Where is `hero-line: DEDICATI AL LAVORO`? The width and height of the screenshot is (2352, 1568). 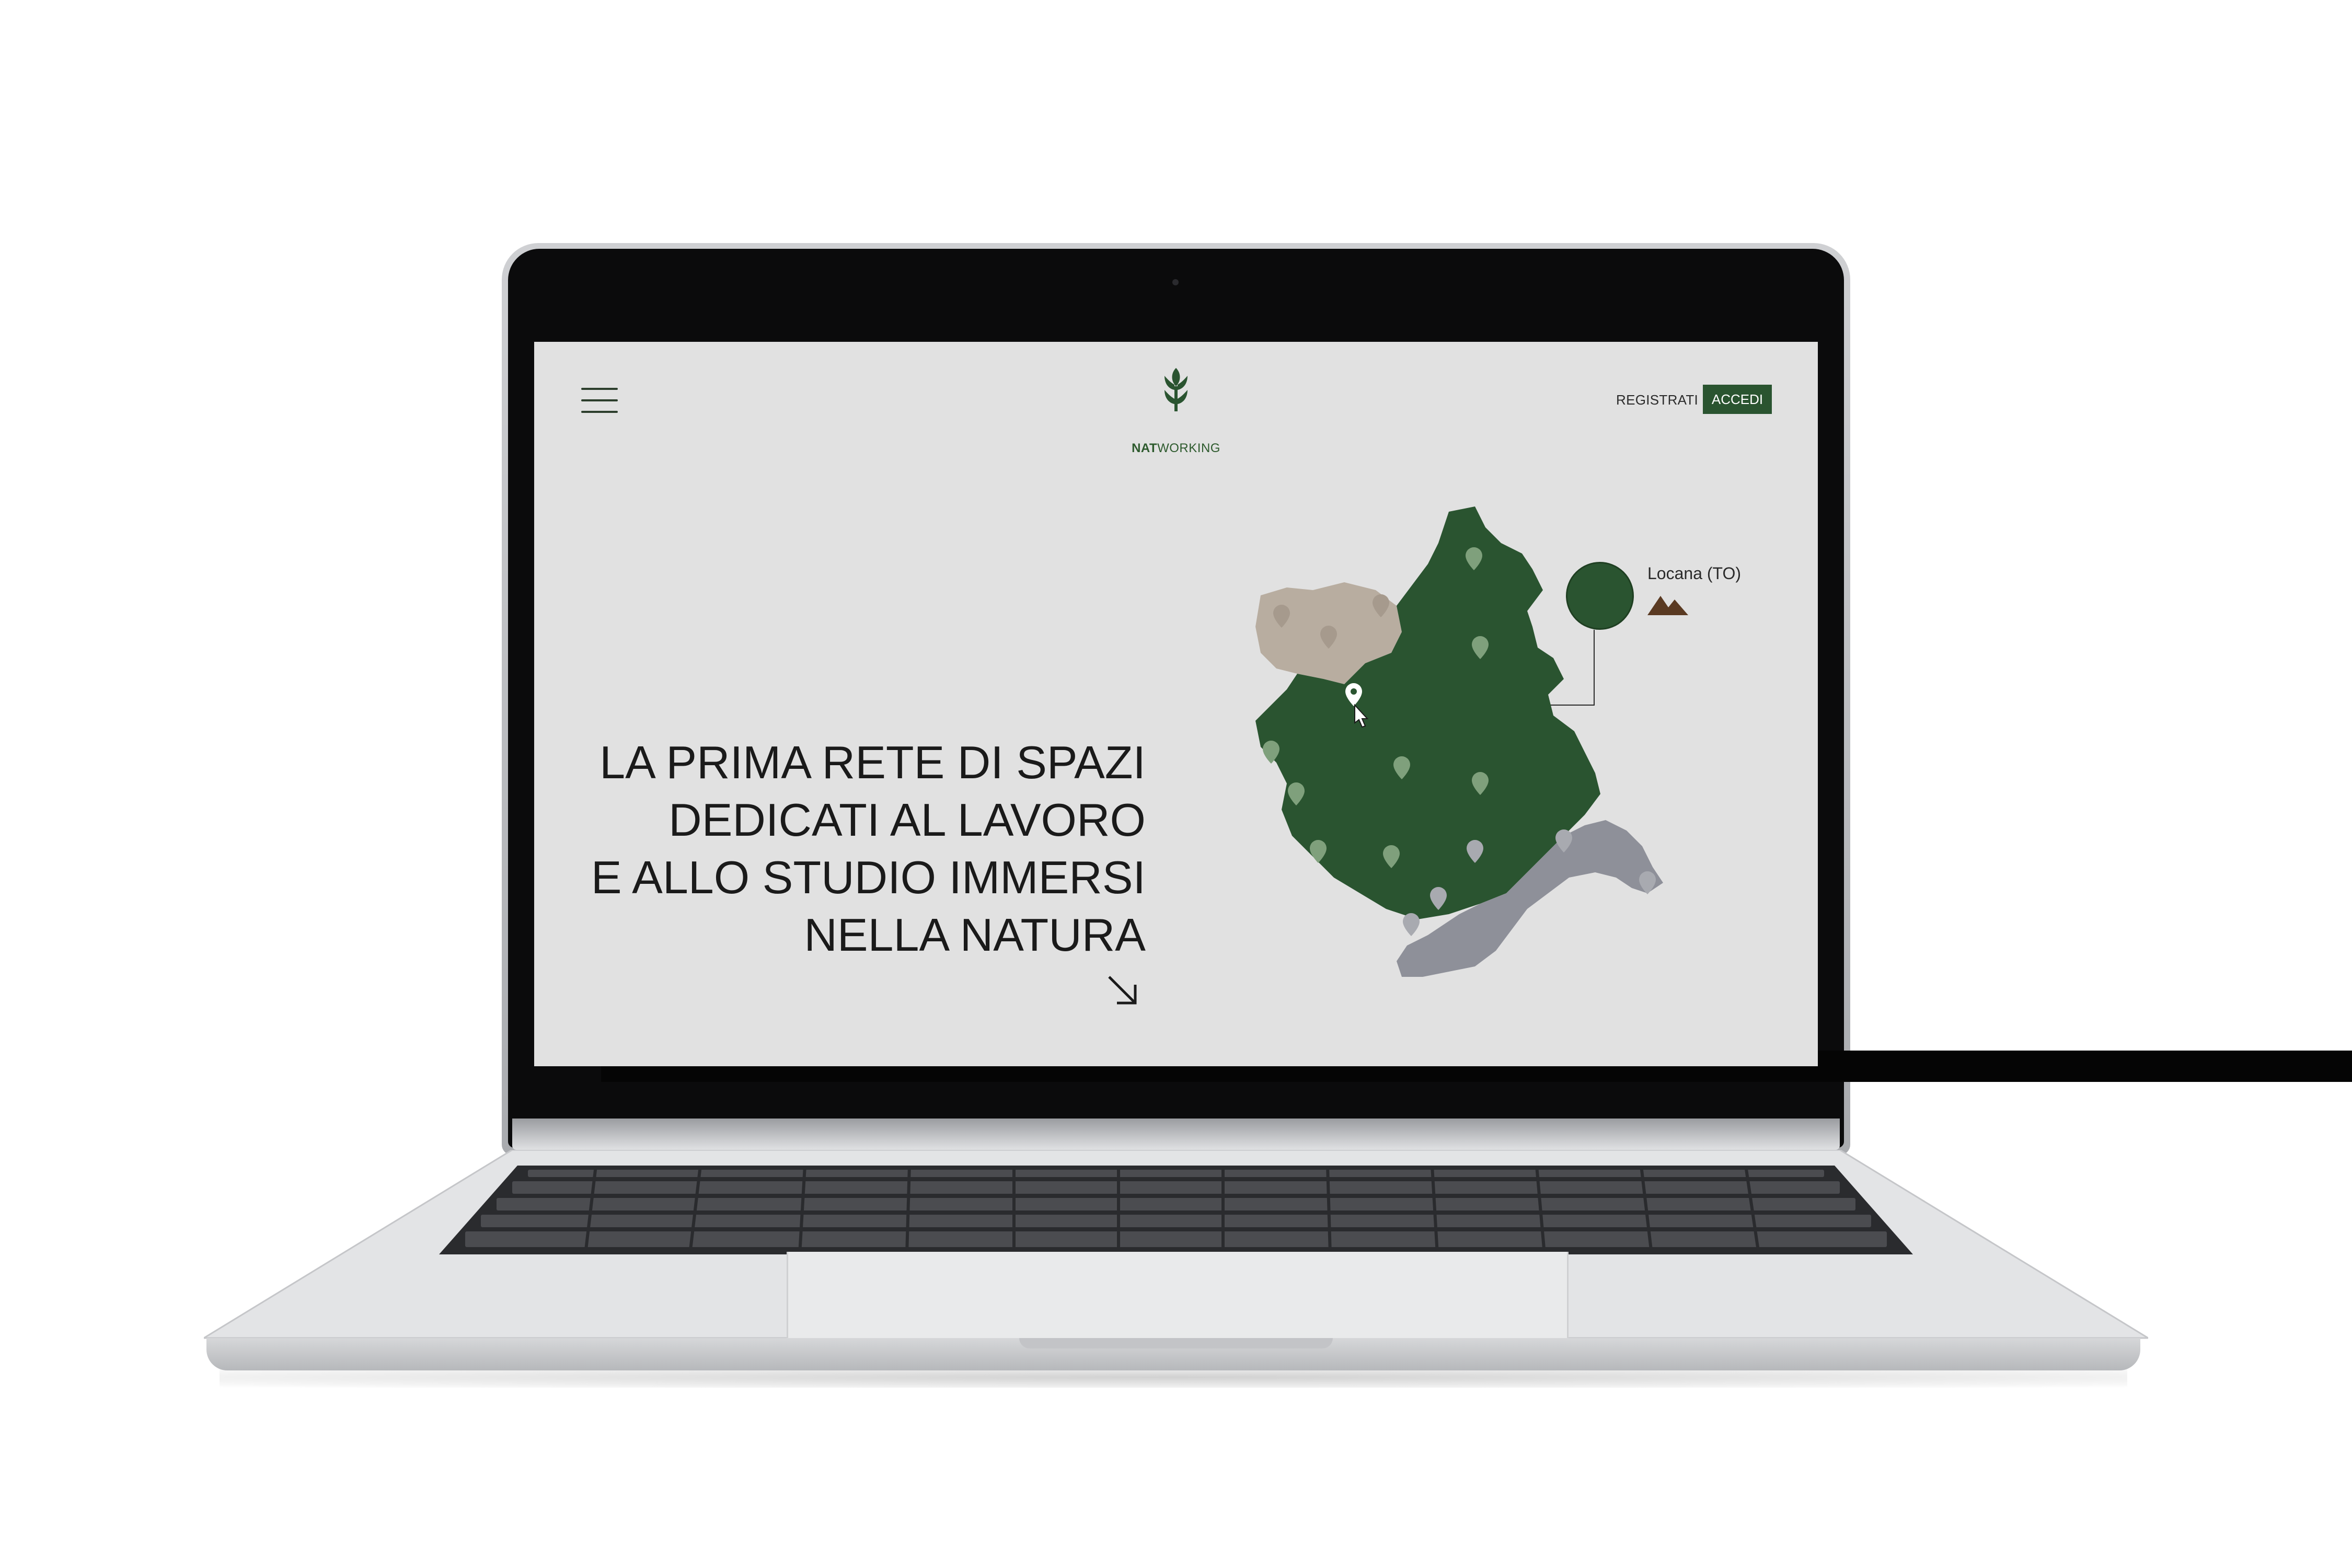 hero-line: DEDICATI AL LAVORO is located at coordinates (907, 820).